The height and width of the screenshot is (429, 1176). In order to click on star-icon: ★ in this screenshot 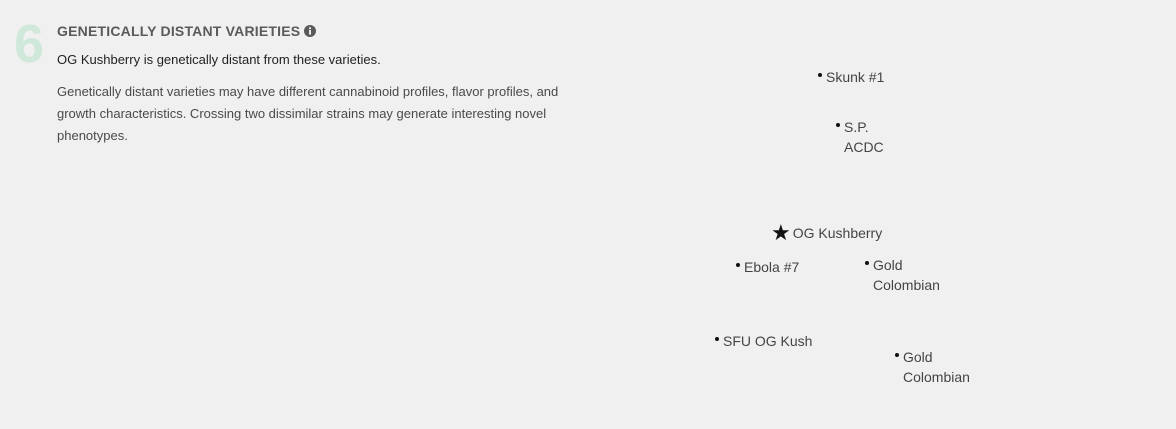, I will do `click(781, 232)`.